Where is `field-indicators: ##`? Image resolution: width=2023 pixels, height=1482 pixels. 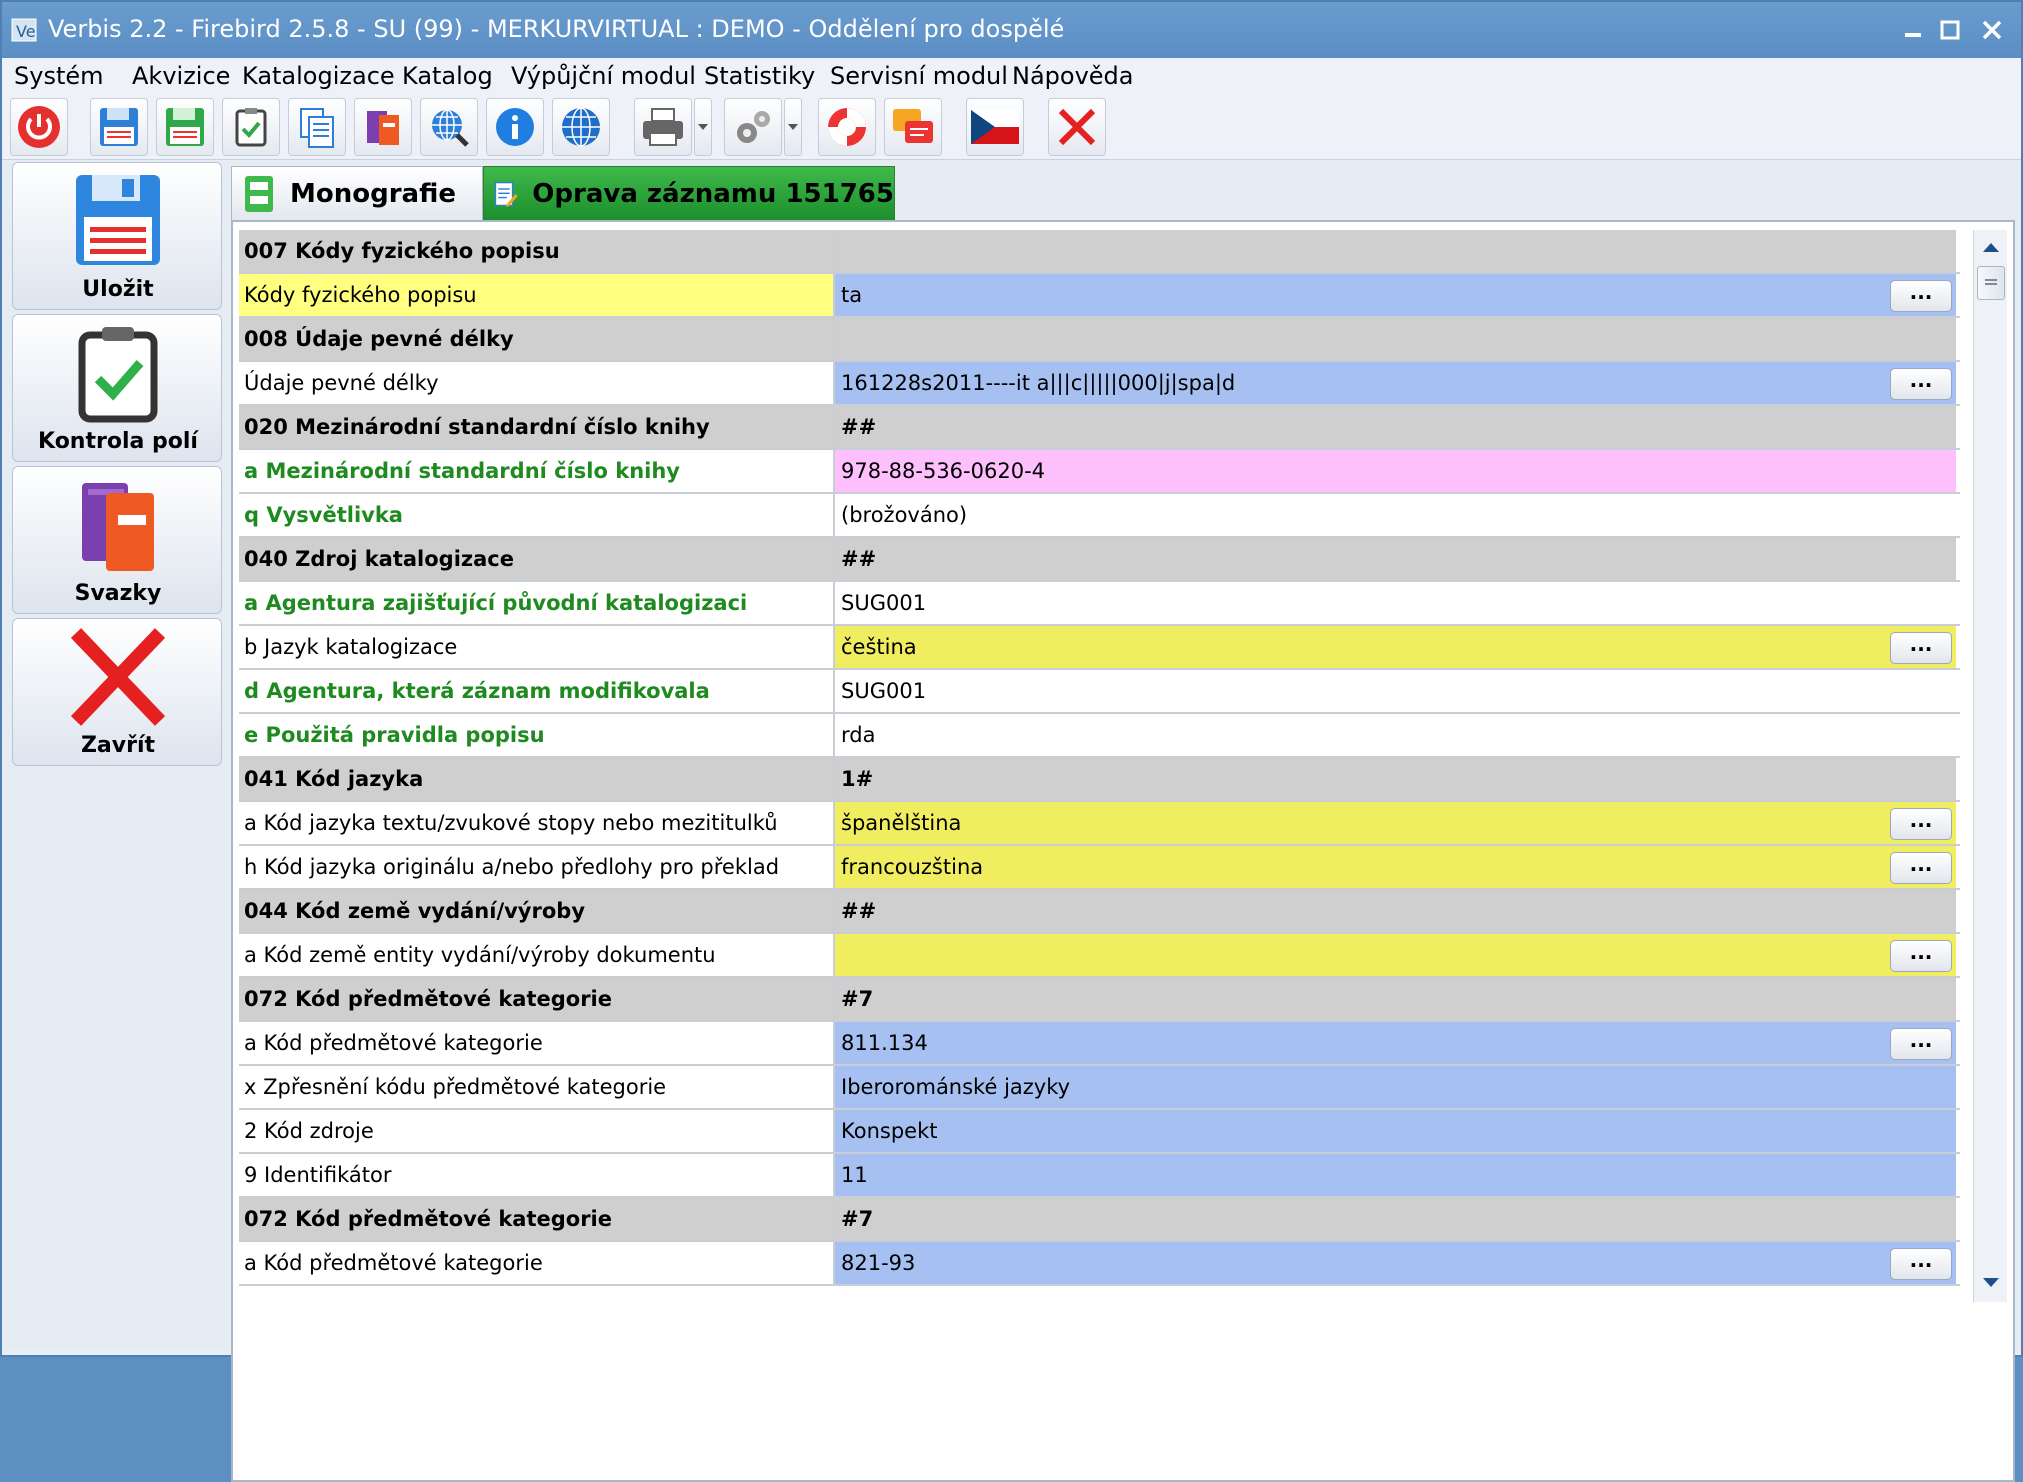 field-indicators: ## is located at coordinates (1395, 559).